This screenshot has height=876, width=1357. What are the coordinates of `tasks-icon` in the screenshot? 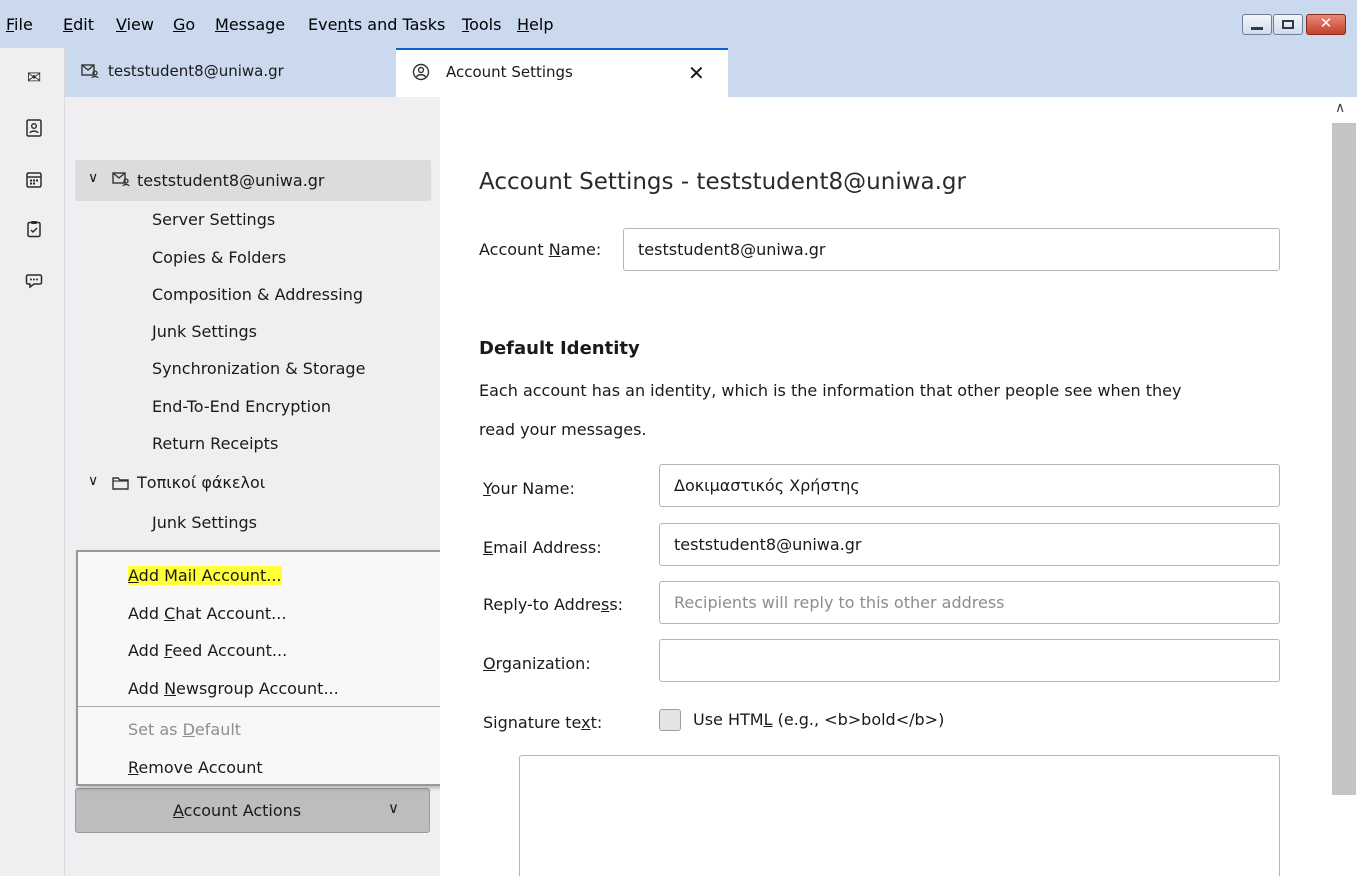 It's located at (34, 230).